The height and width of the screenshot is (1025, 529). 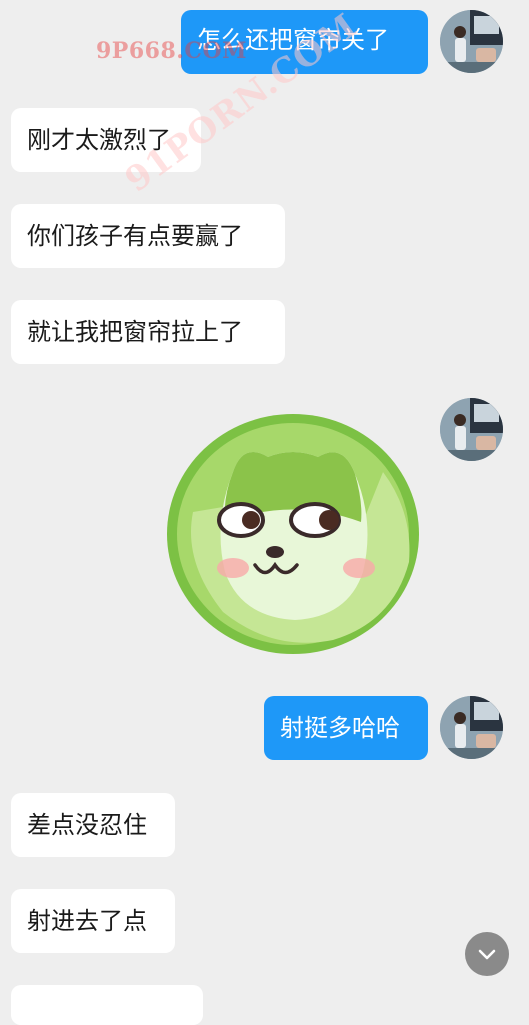 What do you see at coordinates (107, 1005) in the screenshot?
I see `incoming-message-partial` at bounding box center [107, 1005].